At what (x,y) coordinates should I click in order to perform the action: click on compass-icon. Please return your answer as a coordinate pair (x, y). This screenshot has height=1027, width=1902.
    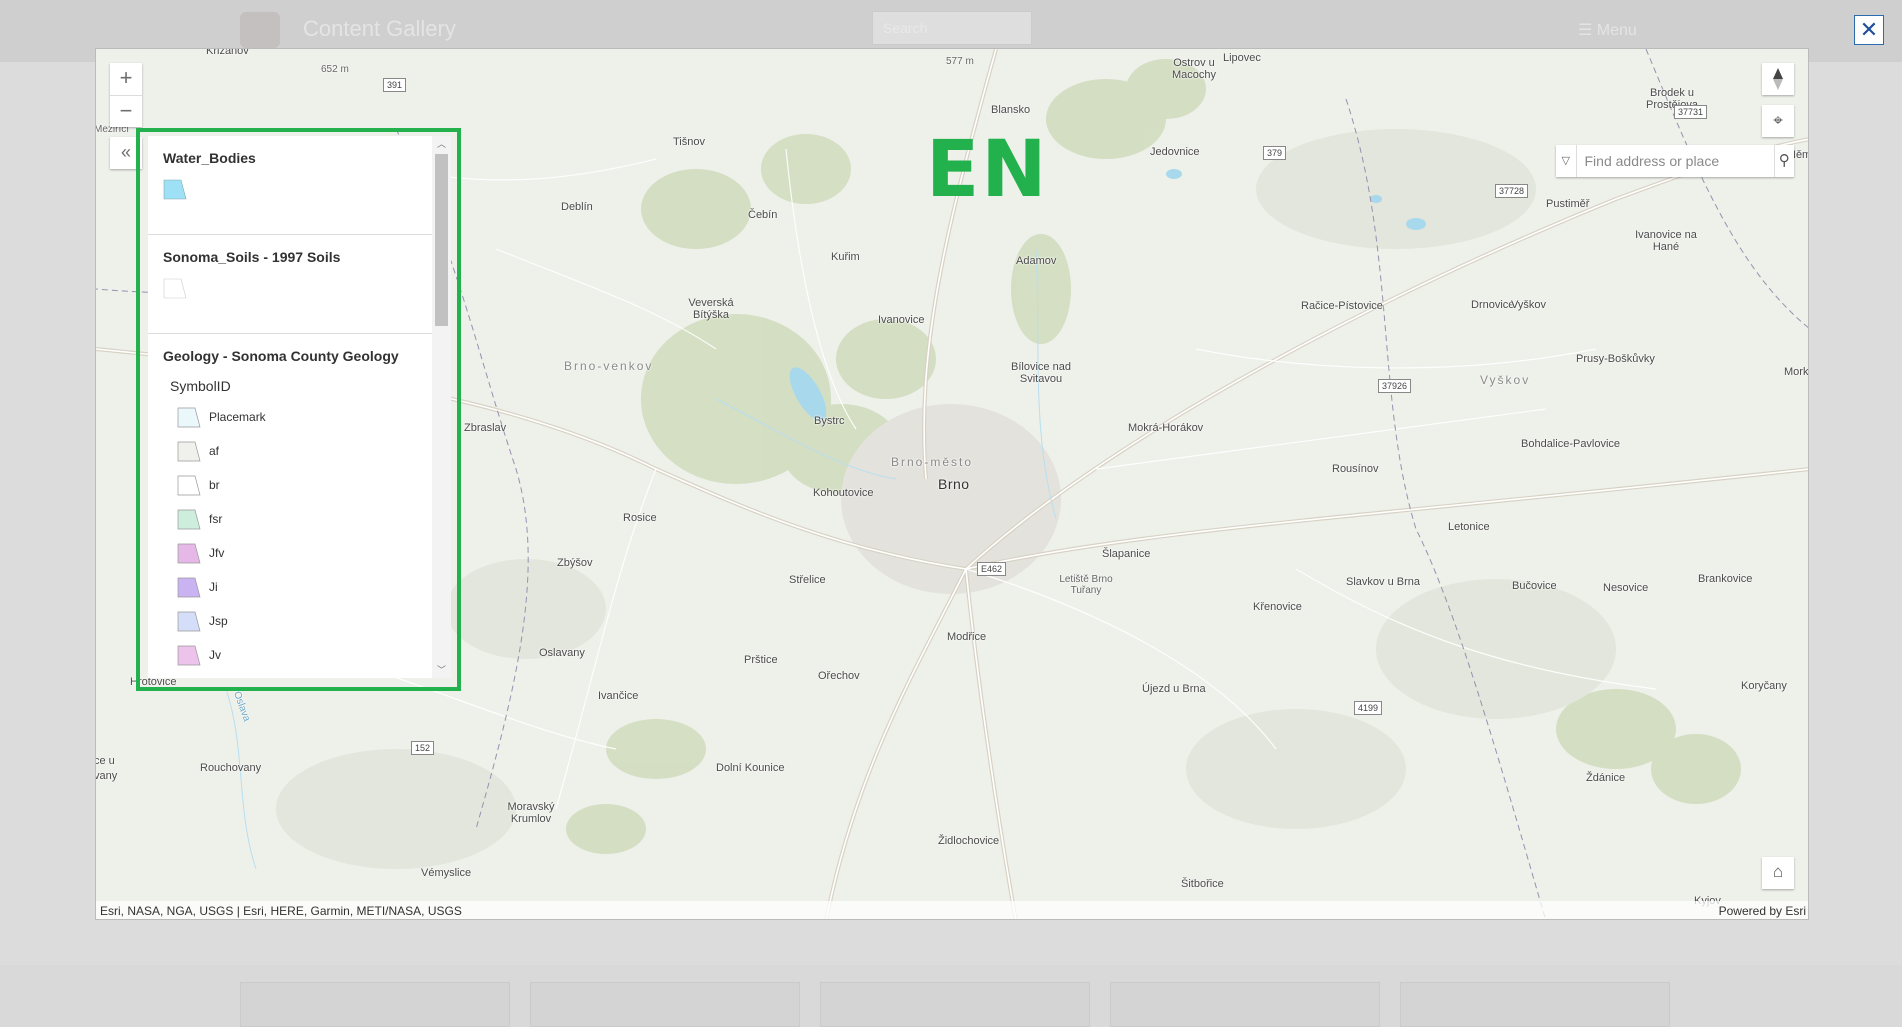
    Looking at the image, I should click on (1778, 79).